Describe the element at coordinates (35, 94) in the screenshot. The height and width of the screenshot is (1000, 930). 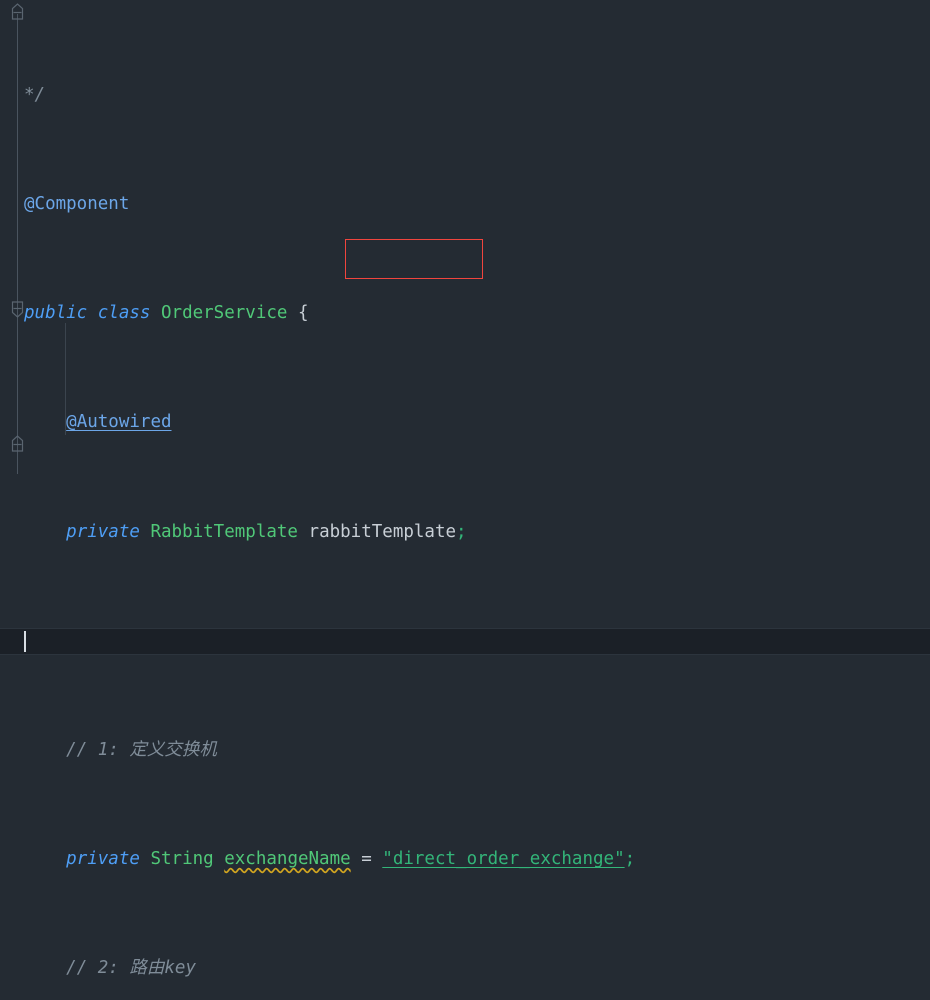
I see `token-comment-close: */` at that location.